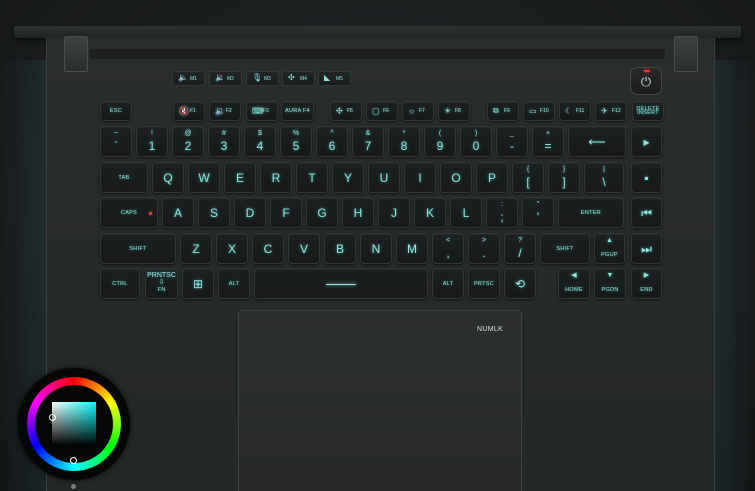 The image size is (755, 491). Describe the element at coordinates (276, 177) in the screenshot. I see `letter-r-key: R` at that location.